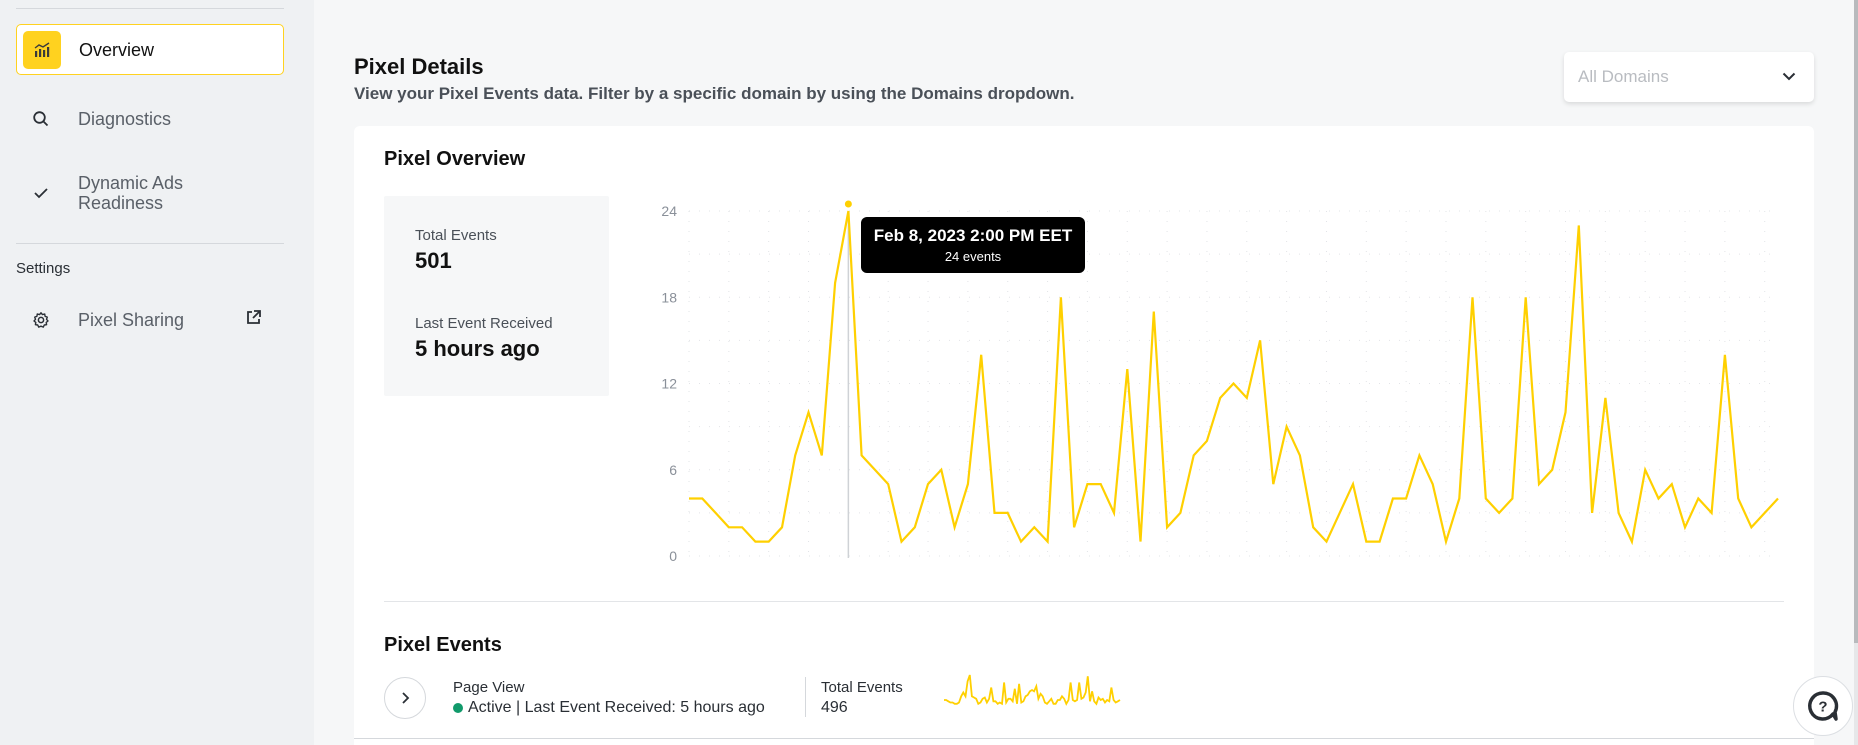 The image size is (1858, 745). I want to click on sidebar-item-dynamic-ads-readiness: Dynamic Ads Readiness, so click(150, 193).